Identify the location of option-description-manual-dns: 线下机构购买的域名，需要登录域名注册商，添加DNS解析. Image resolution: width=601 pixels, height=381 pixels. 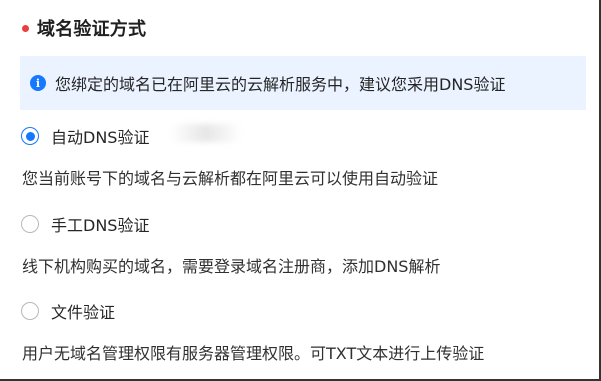
(231, 266).